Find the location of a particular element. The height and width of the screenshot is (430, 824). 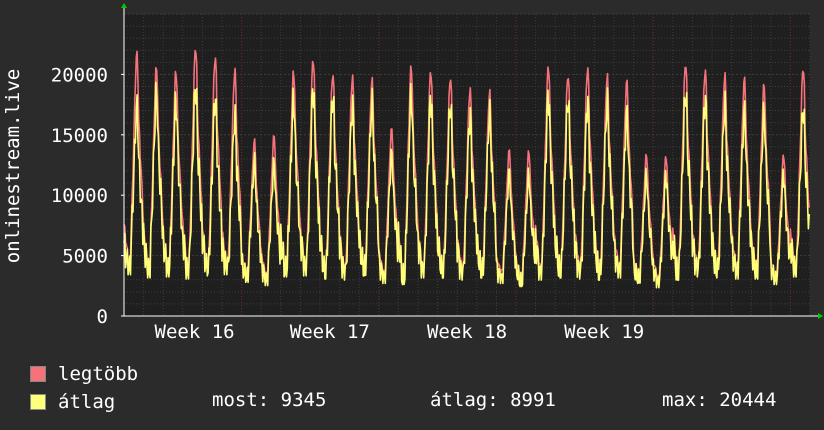

legend-item-avg: átlag is located at coordinates (72, 402).